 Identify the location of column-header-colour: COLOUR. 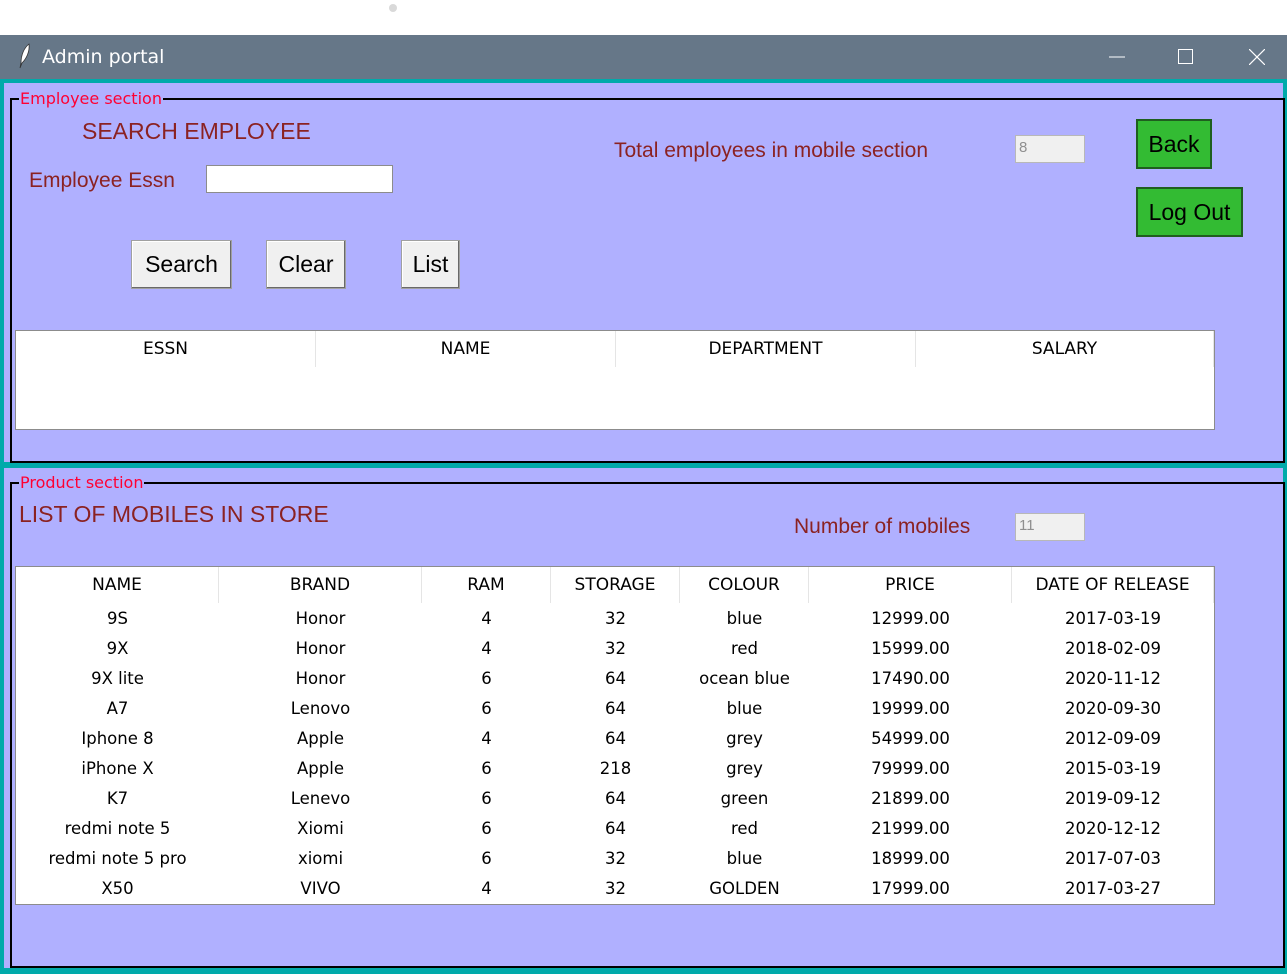
(744, 585).